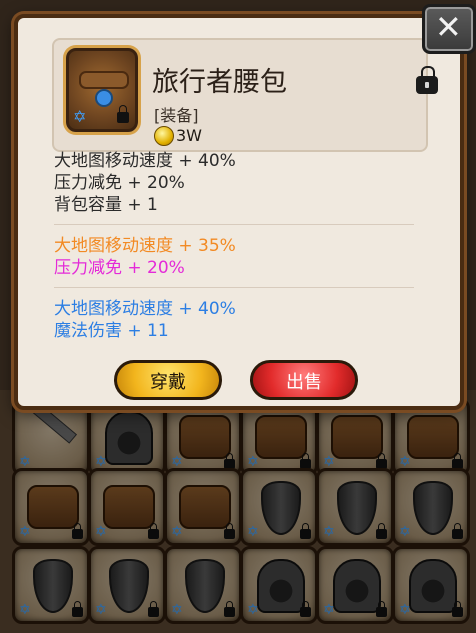  I want to click on coin-icon, so click(164, 136).